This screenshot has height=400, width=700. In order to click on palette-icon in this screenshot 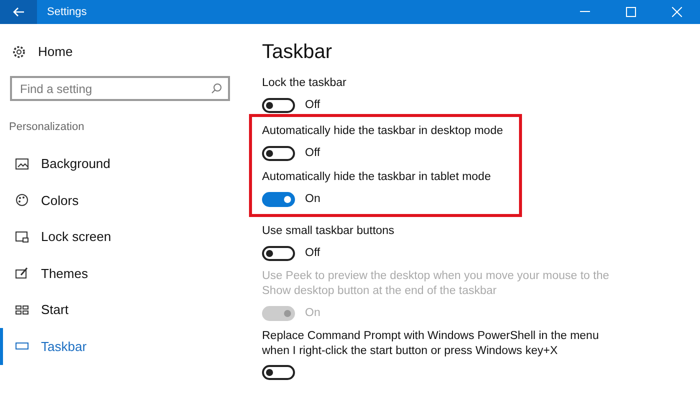, I will do `click(22, 200)`.